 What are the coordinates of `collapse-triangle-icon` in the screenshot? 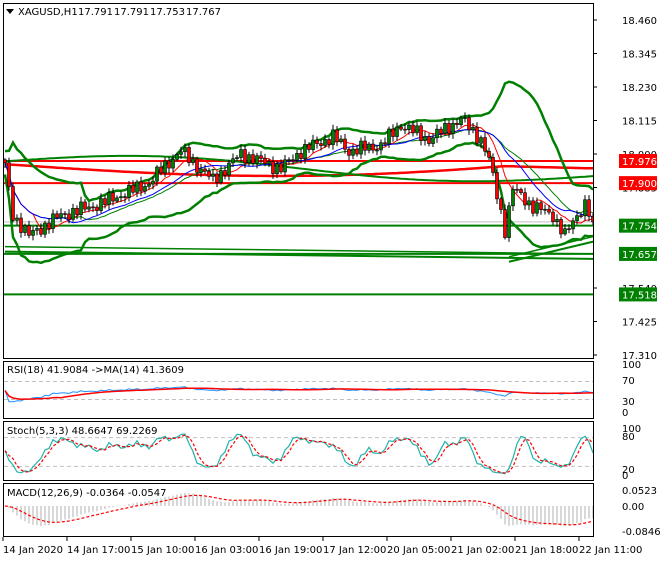 It's located at (10, 11).